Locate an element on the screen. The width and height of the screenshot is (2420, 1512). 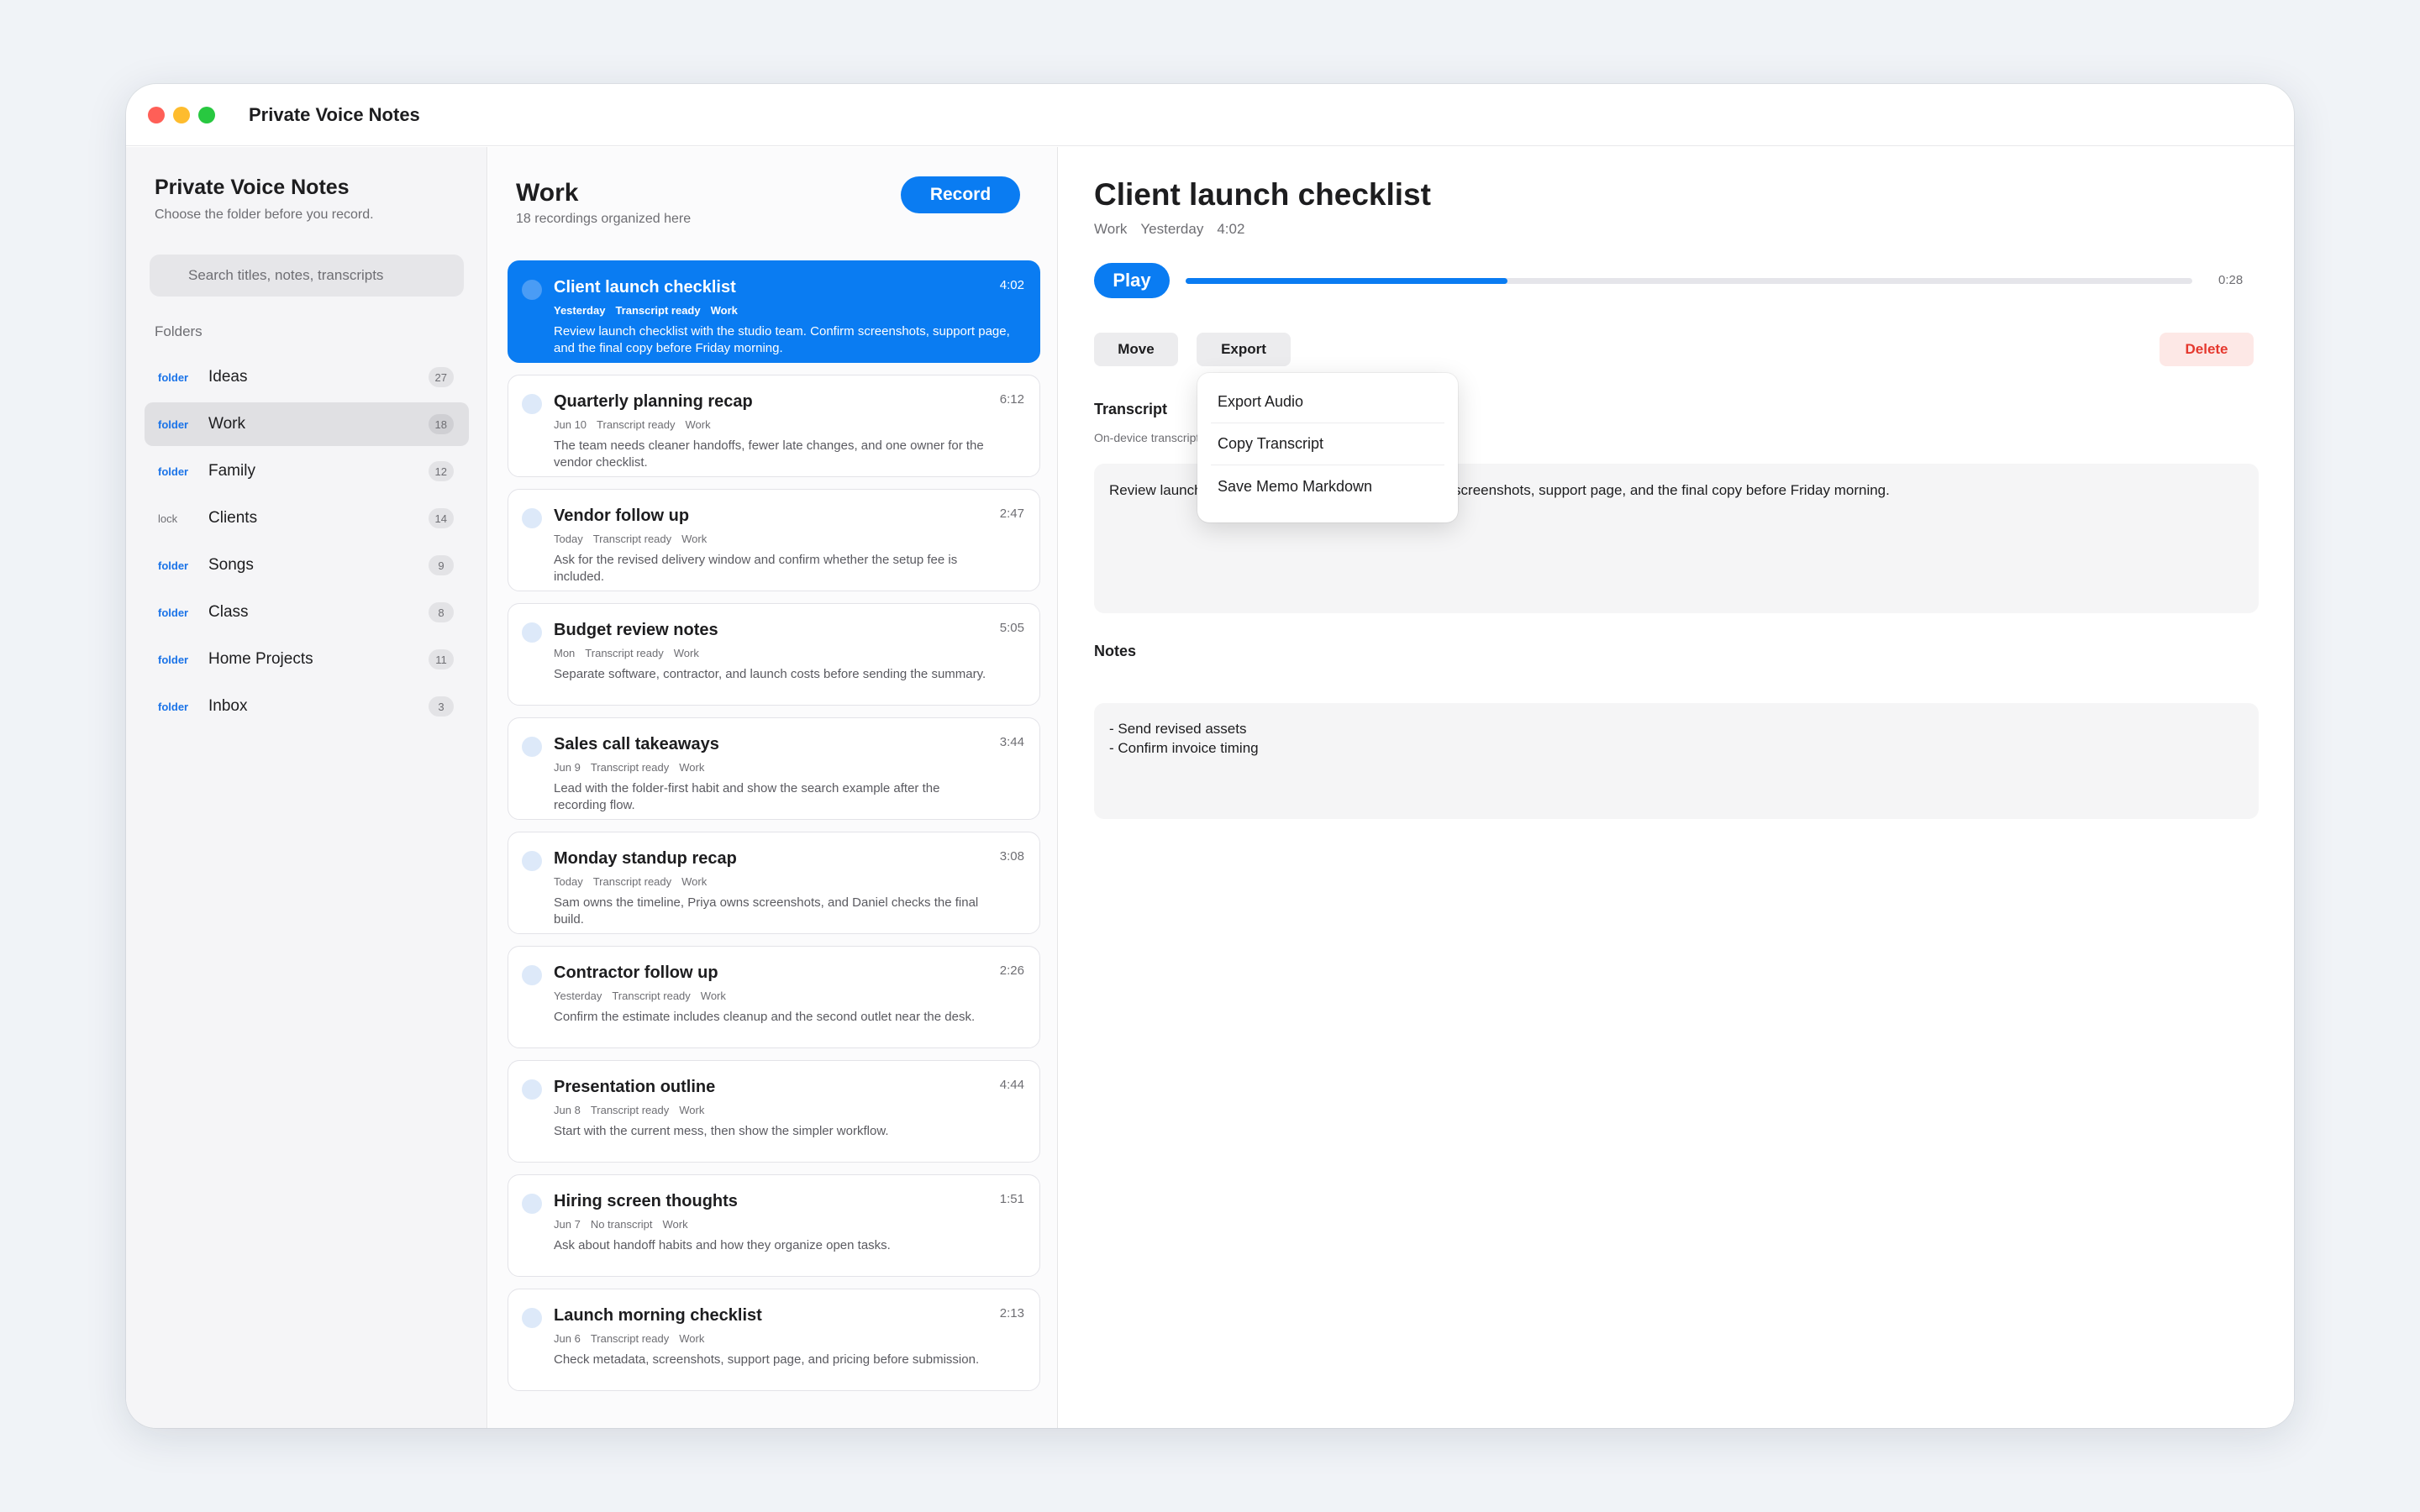
sidebar-folder-songs: folder Songs 9 is located at coordinates (307, 565).